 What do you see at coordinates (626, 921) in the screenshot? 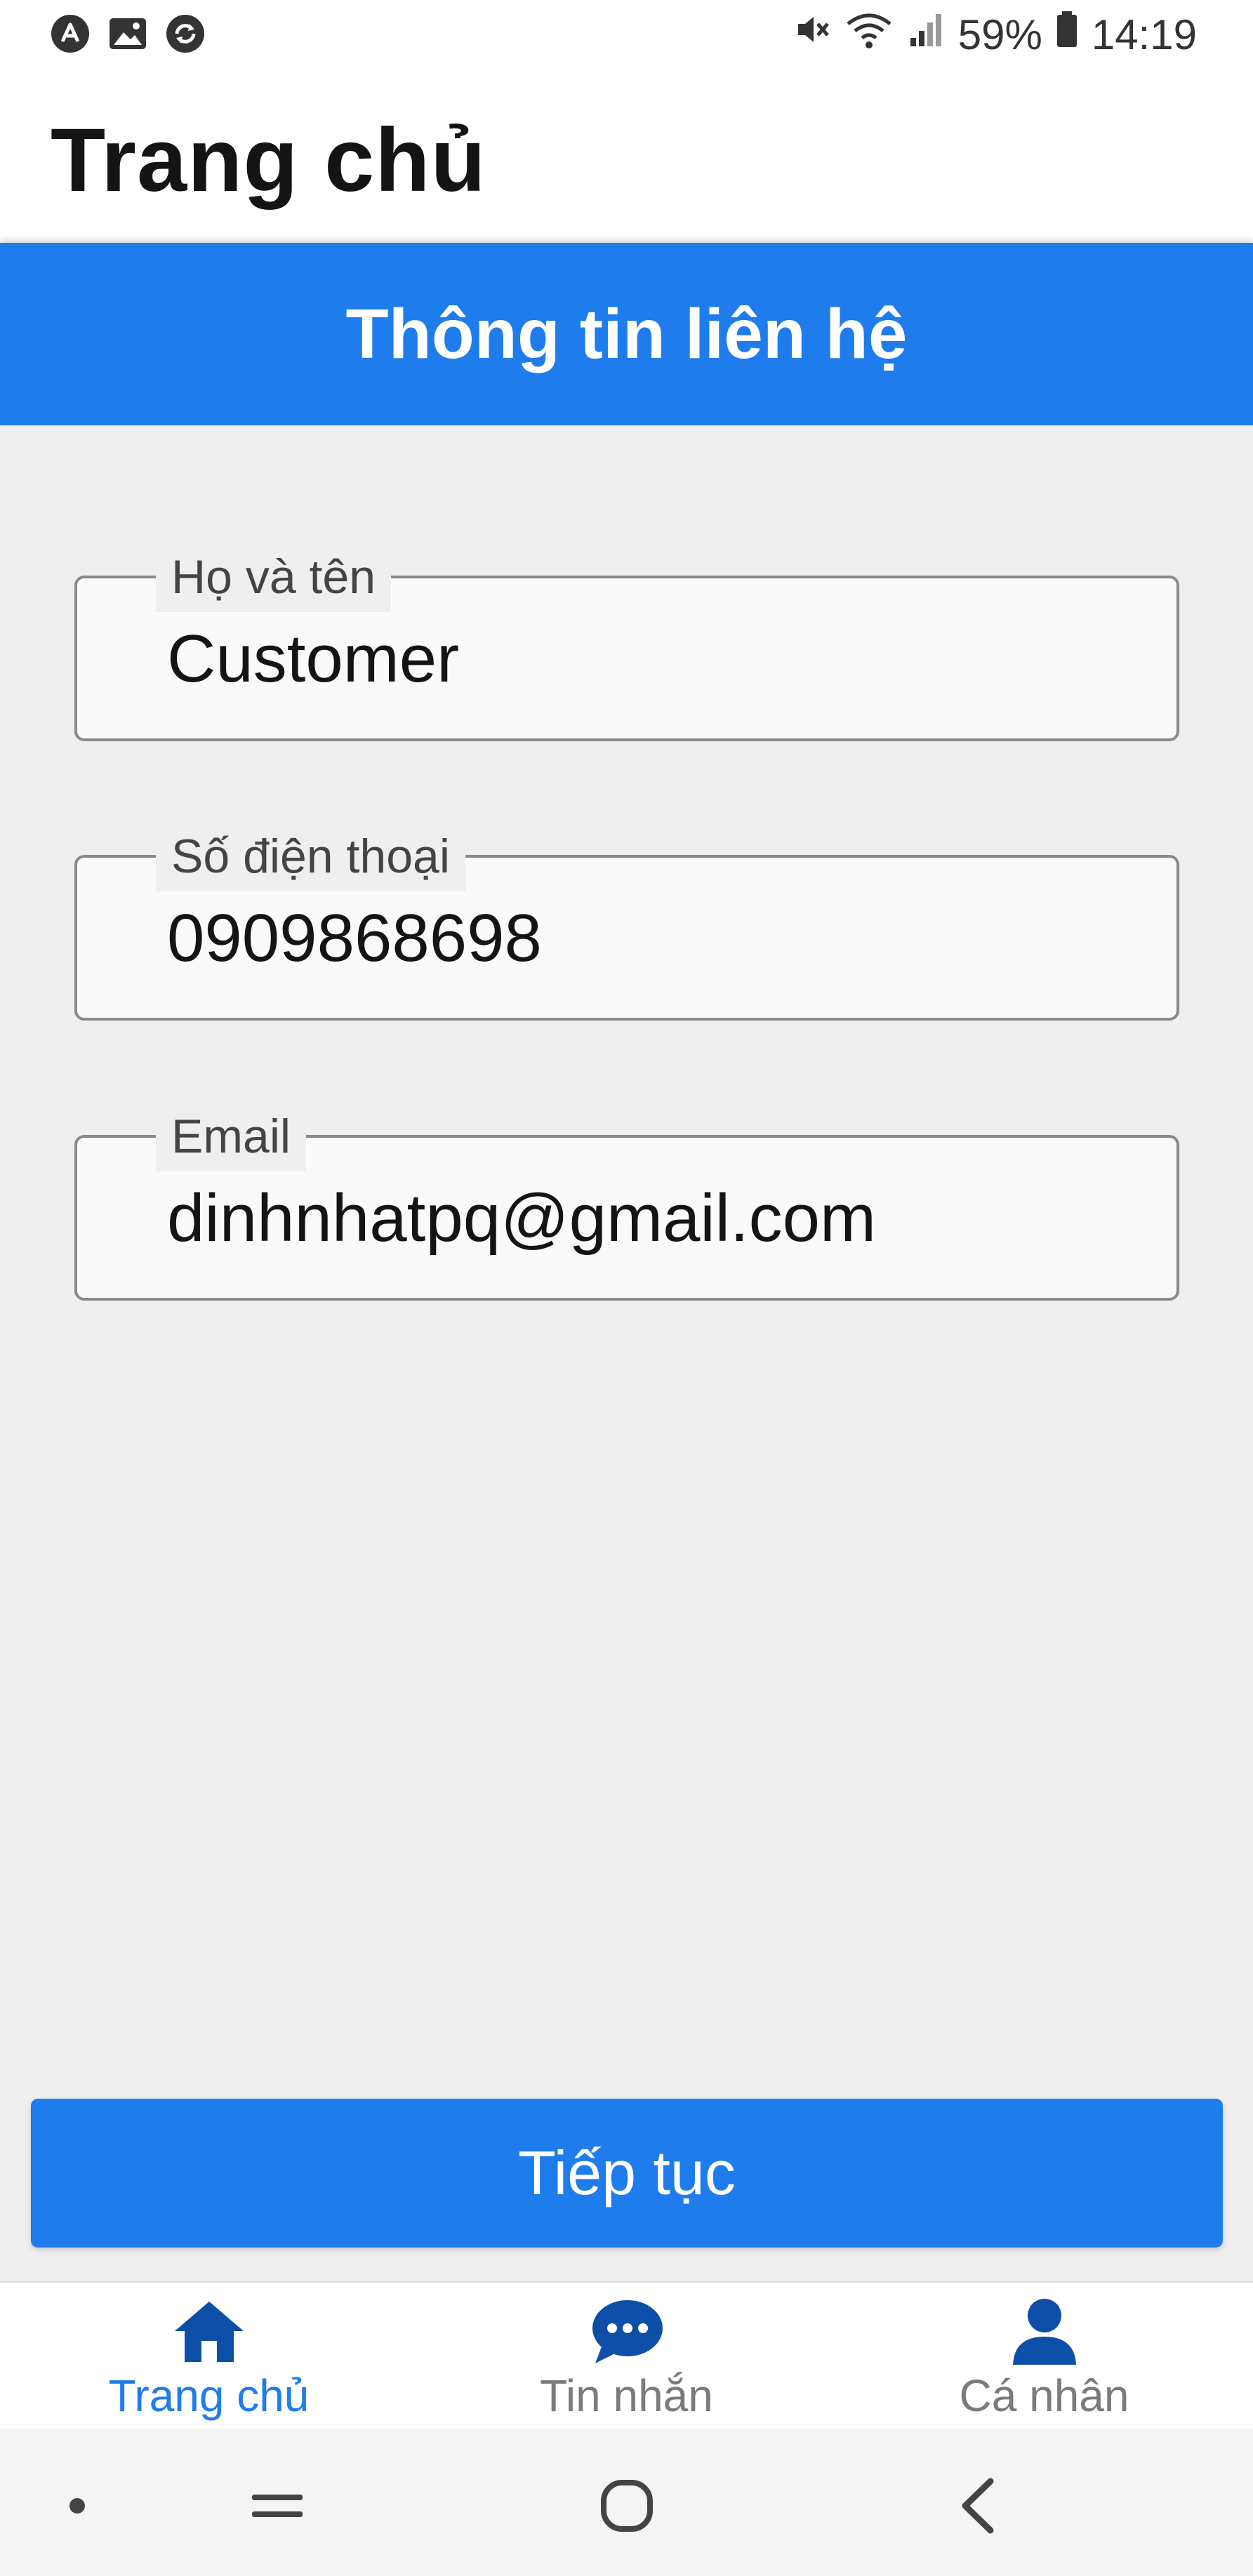
I see `phone-field: Số điện thoại 0909868698` at bounding box center [626, 921].